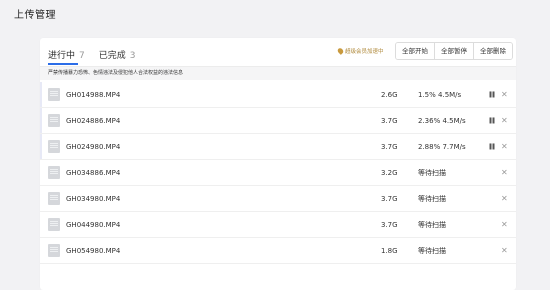  Describe the element at coordinates (278, 73) in the screenshot. I see `legal-notice: 严禁传播暴力恐怖、色情违法及侵犯他人合法权益的违法信息` at that location.